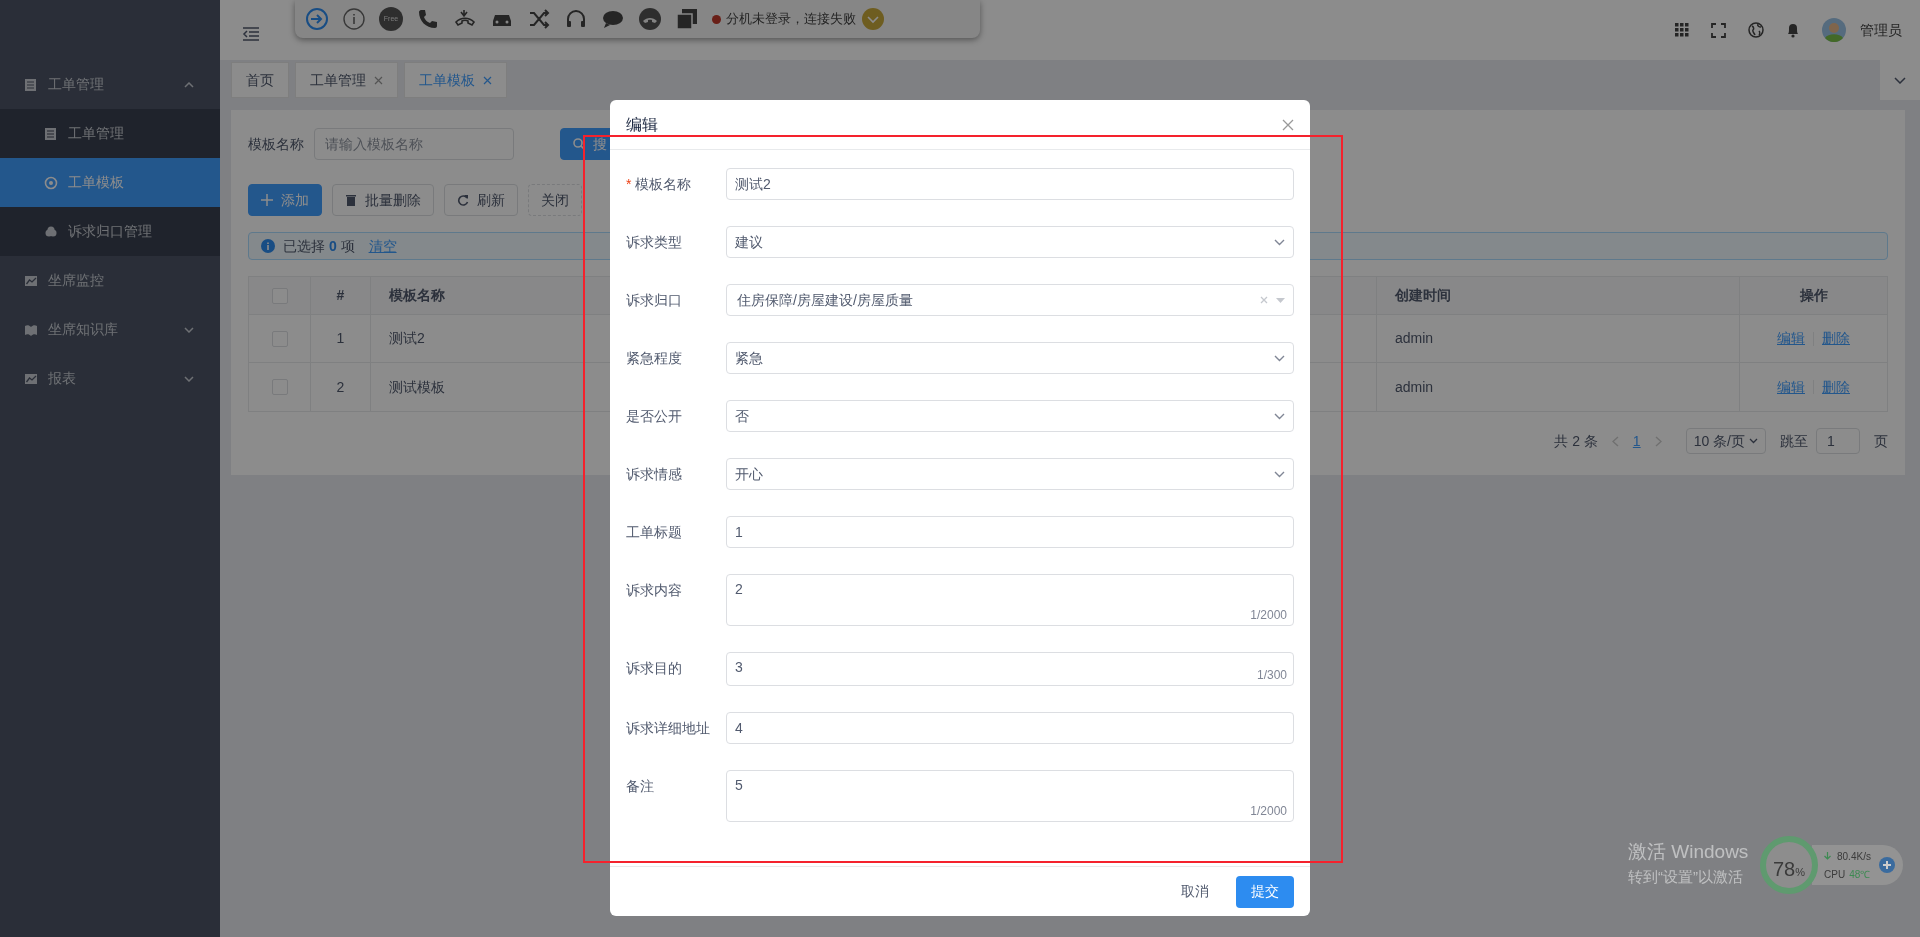  I want to click on fullscreen-icon, so click(1718, 30).